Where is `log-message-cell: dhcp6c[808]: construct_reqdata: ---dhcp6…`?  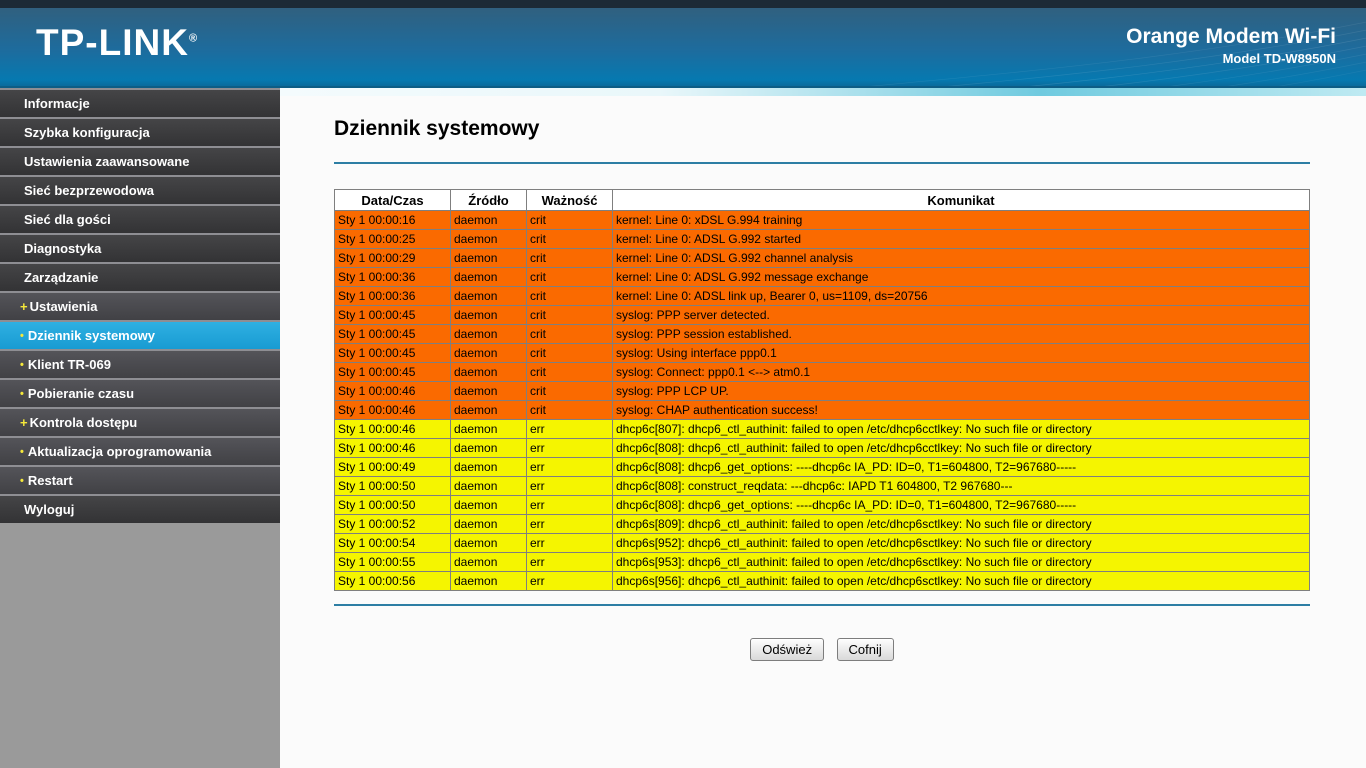 log-message-cell: dhcp6c[808]: construct_reqdata: ---dhcp6… is located at coordinates (961, 486).